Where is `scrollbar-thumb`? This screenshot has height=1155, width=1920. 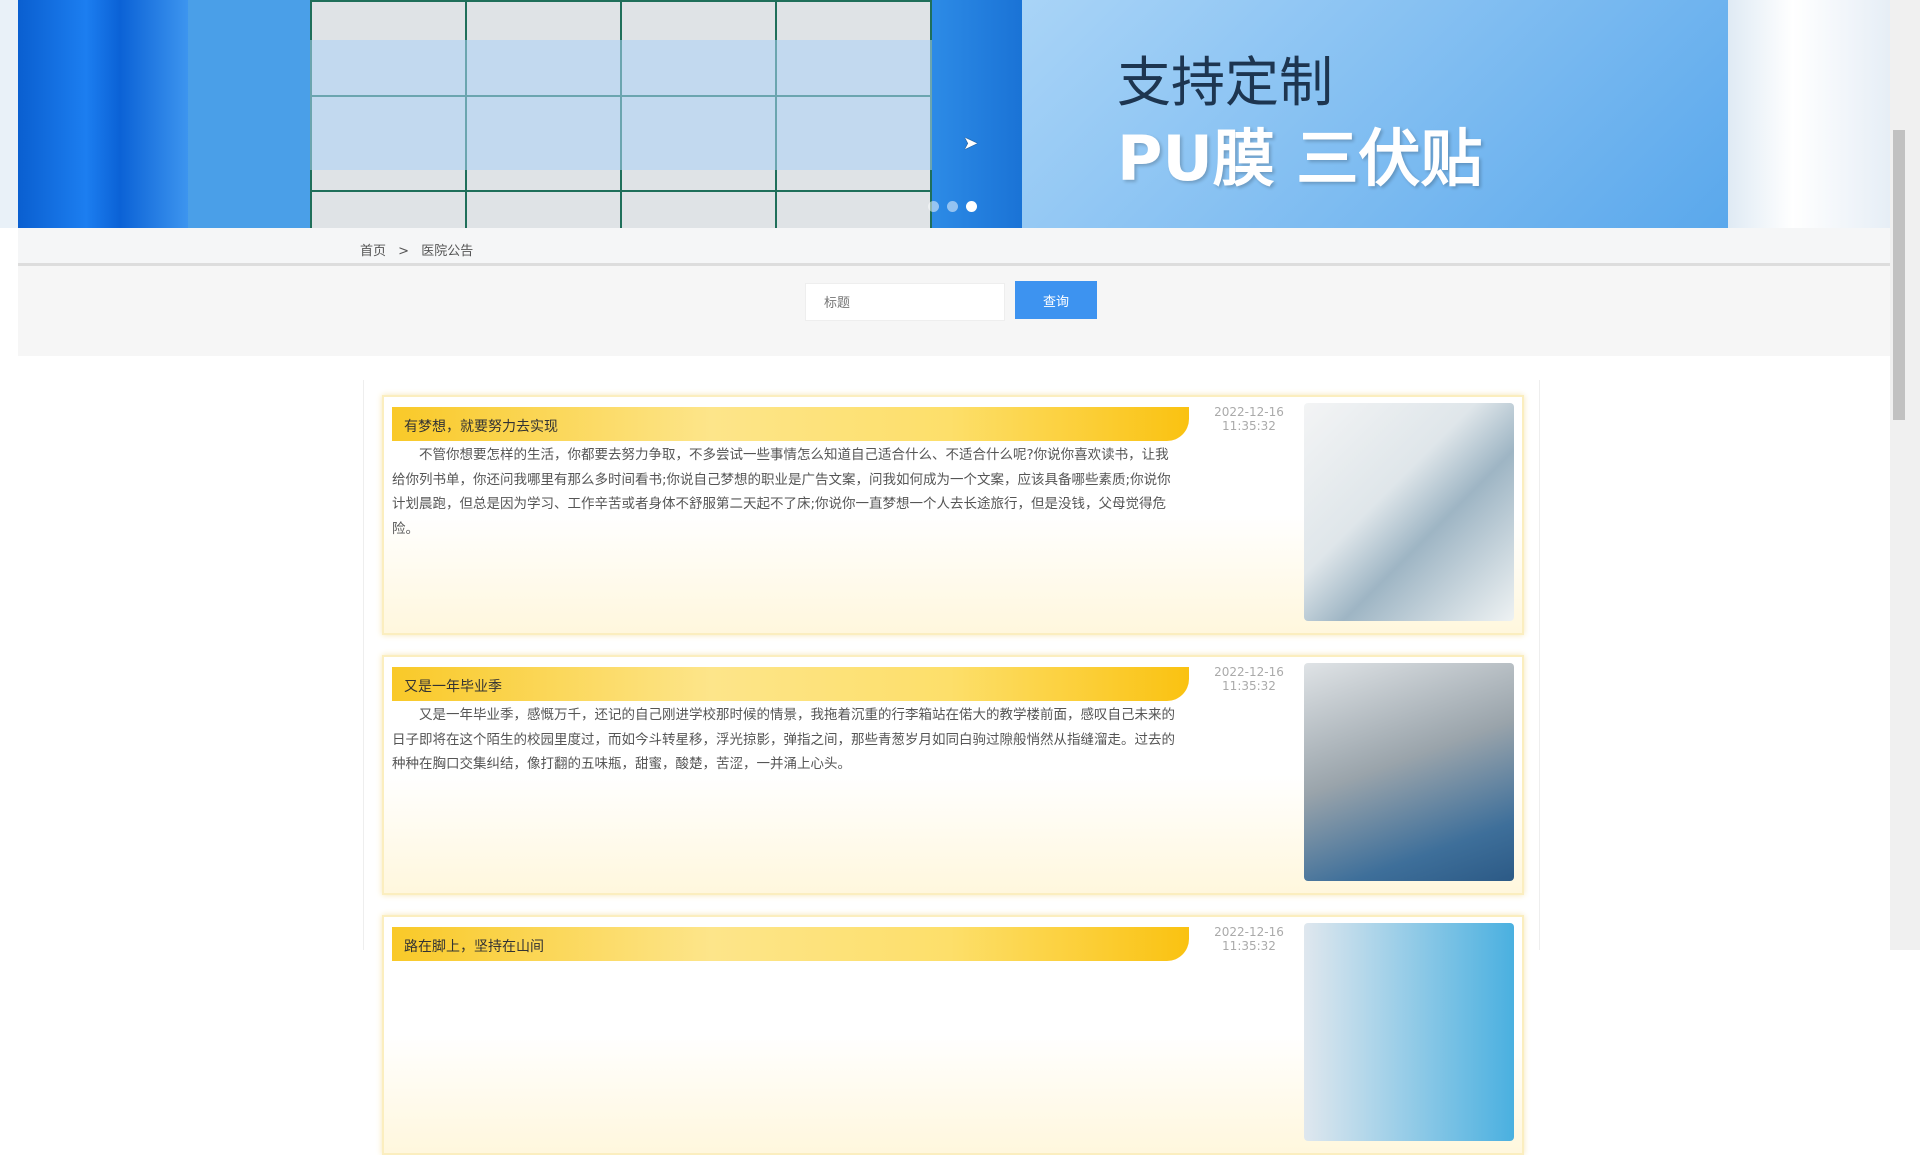
scrollbar-thumb is located at coordinates (1899, 275).